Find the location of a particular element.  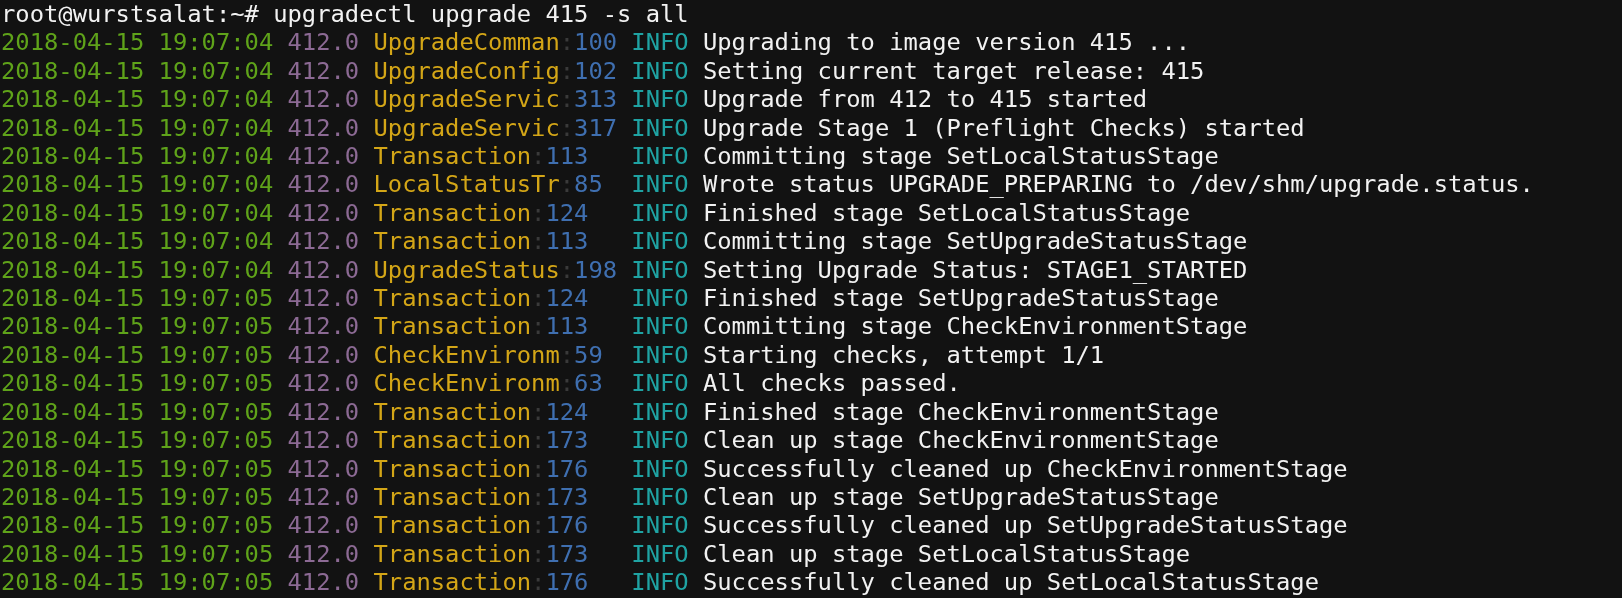

message-text: Finished stage SetUpgradeStatusStage is located at coordinates (960, 298).